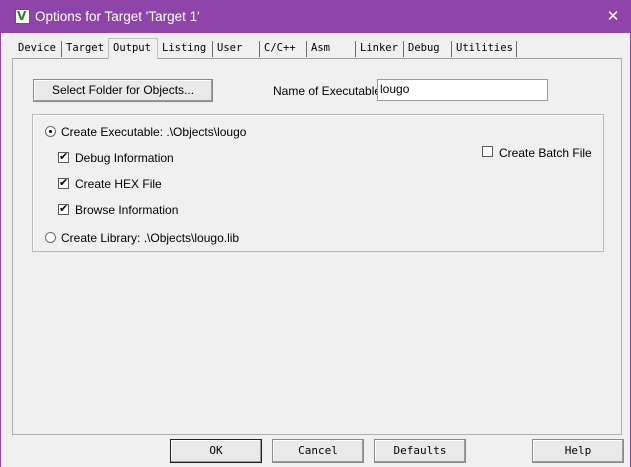 The image size is (631, 467). What do you see at coordinates (0, 250) in the screenshot?
I see `window-border-left` at bounding box center [0, 250].